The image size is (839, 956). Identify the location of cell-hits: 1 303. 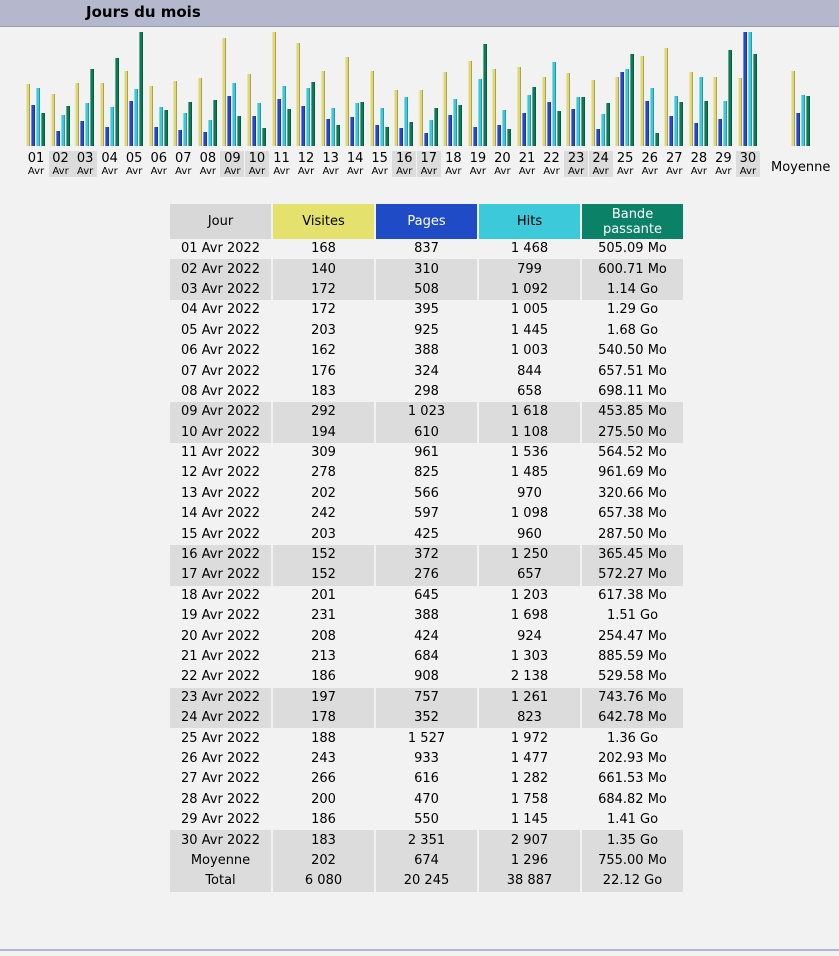
(529, 656).